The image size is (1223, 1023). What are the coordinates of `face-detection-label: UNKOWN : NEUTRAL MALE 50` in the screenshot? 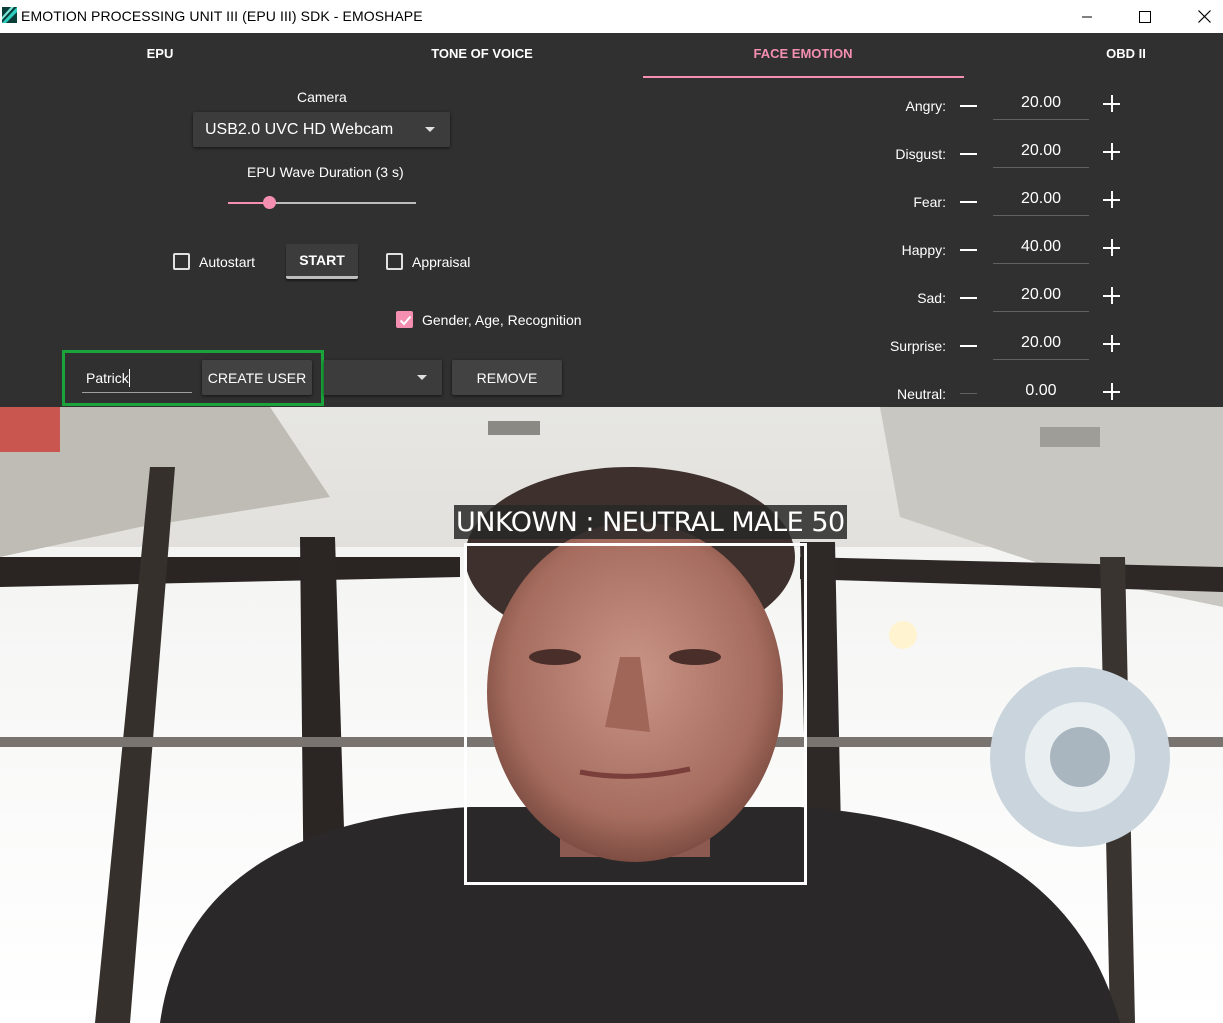 It's located at (650, 522).